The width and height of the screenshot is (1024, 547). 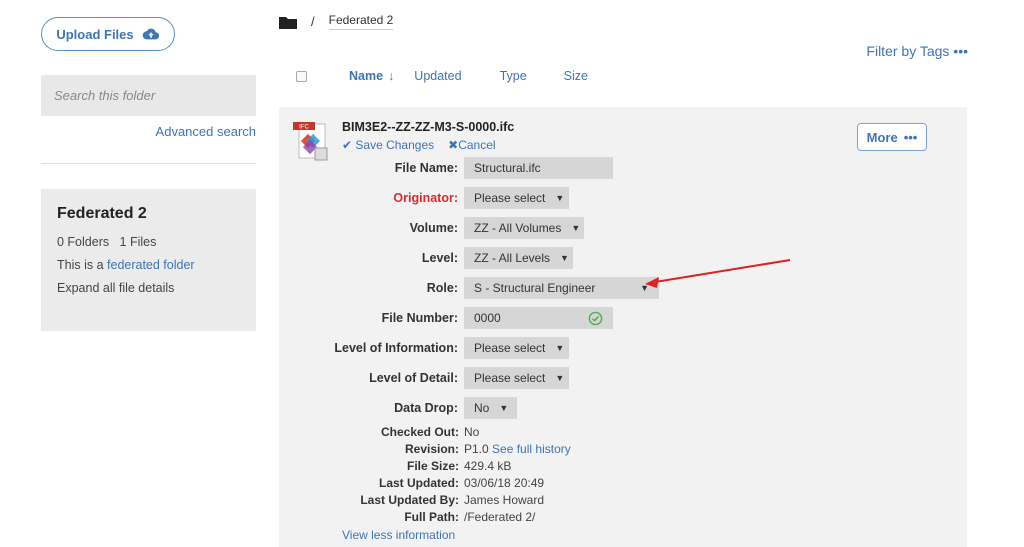 What do you see at coordinates (395, 466) in the screenshot?
I see `meta-file-size: File Size: 429.4 kB` at bounding box center [395, 466].